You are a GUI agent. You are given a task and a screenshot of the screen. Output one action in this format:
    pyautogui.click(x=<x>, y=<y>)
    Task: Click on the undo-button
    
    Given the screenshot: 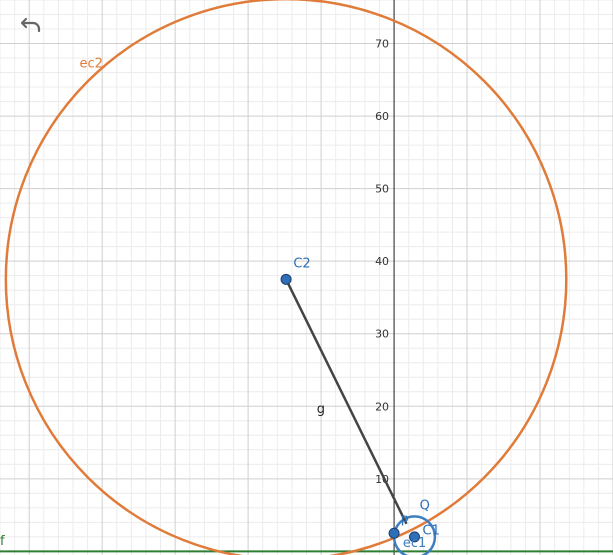 What is the action you would take?
    pyautogui.click(x=31, y=25)
    